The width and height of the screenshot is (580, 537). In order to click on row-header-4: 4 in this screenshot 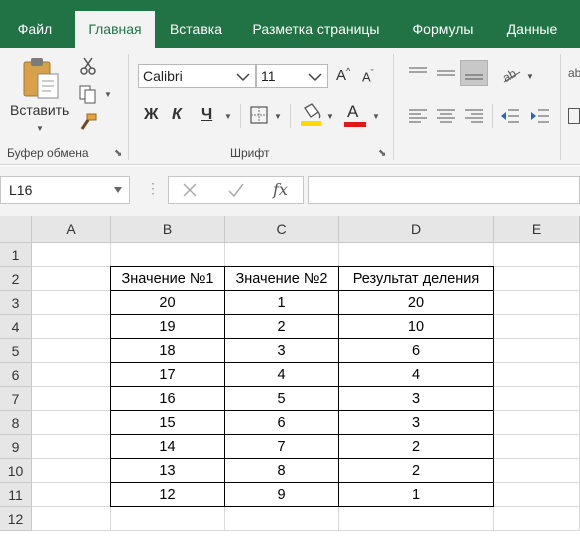, I will do `click(16, 327)`.